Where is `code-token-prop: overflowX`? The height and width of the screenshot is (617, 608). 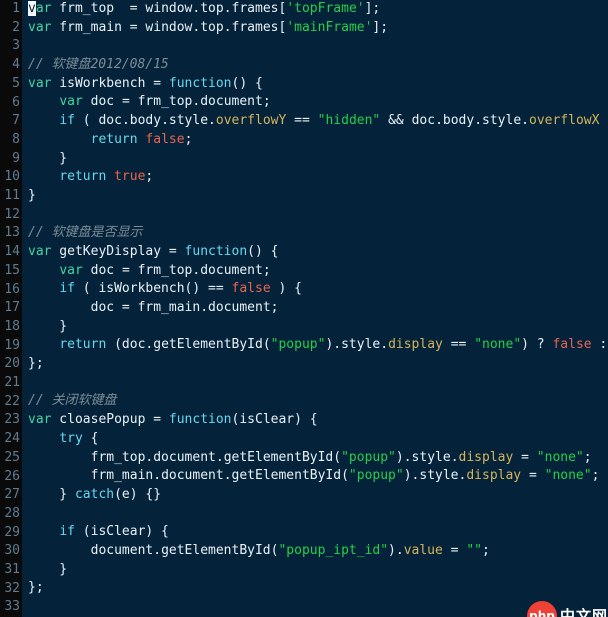
code-token-prop: overflowX is located at coordinates (564, 121).